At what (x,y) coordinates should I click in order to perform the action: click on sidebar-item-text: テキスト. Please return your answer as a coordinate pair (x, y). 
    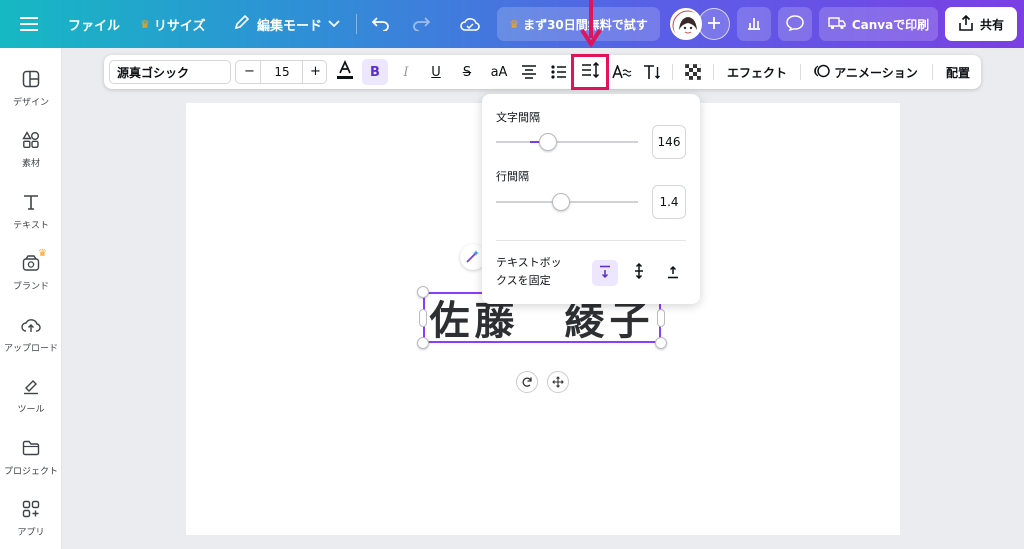
    Looking at the image, I should click on (31, 213).